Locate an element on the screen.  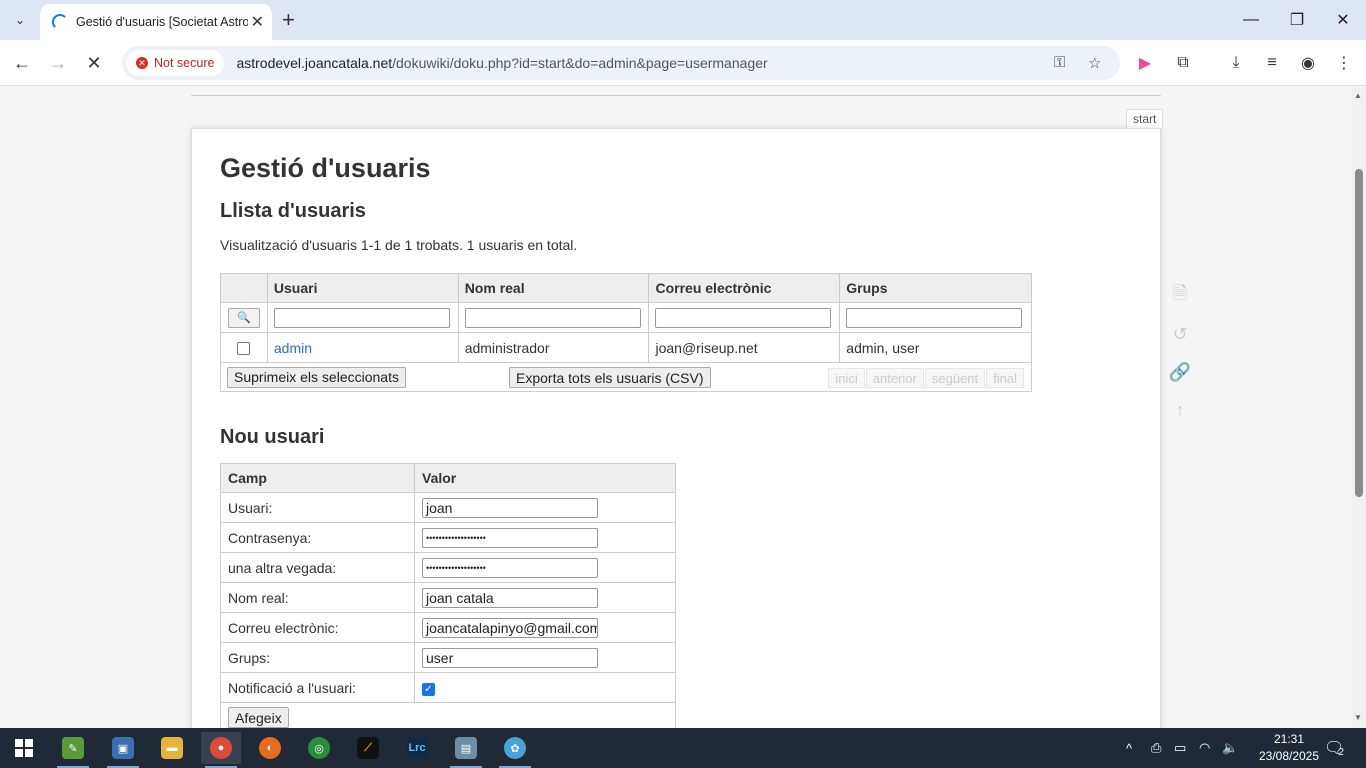
tray-device-icon: ⎙ is located at coordinates (1156, 748).